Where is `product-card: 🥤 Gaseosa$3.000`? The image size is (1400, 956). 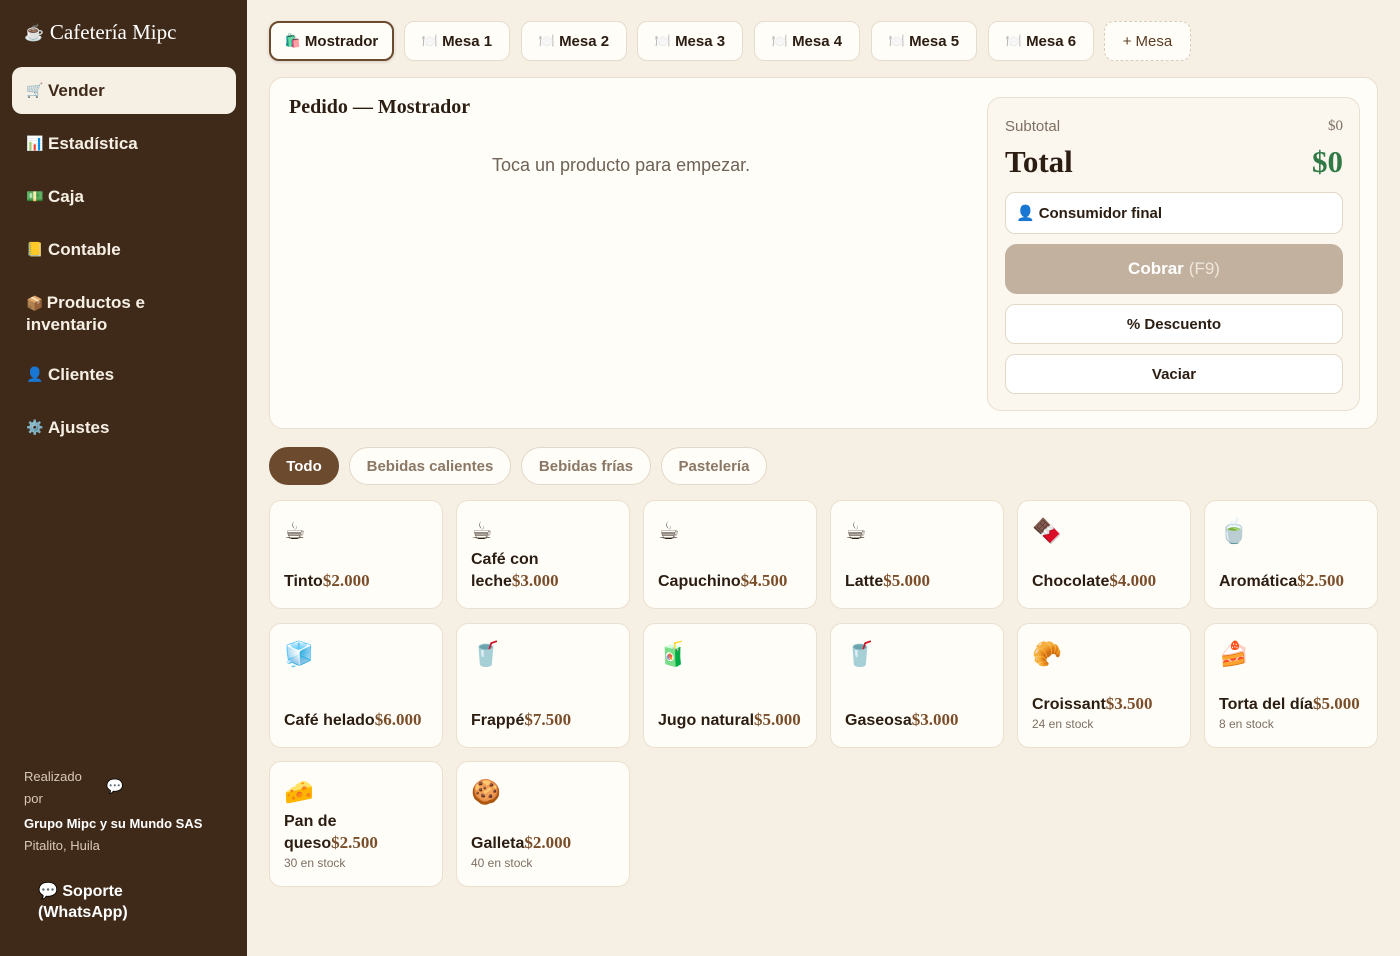
product-card: 🥤 Gaseosa$3.000 is located at coordinates (917, 685).